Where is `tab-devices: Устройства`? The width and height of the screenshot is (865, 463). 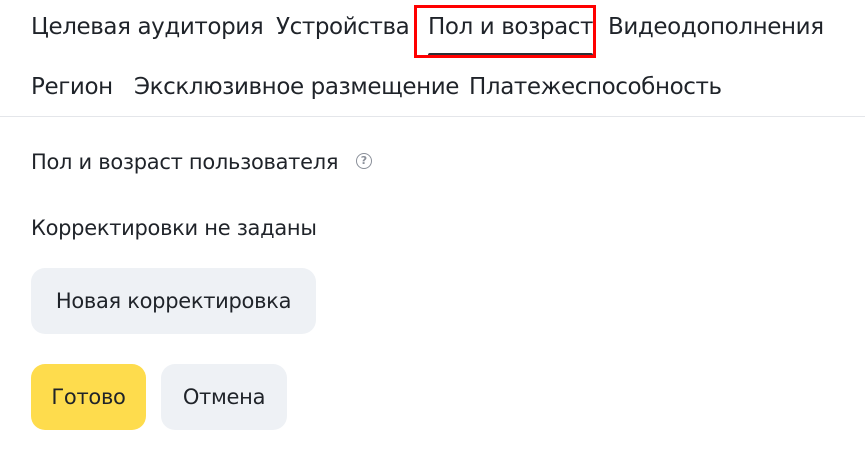 tab-devices: Устройства is located at coordinates (343, 27).